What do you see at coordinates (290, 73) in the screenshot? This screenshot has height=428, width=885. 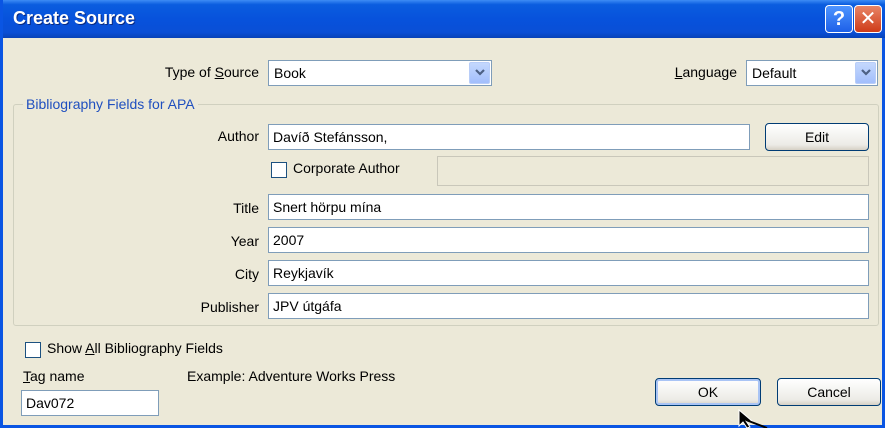 I see `type-of-source-value: Book` at bounding box center [290, 73].